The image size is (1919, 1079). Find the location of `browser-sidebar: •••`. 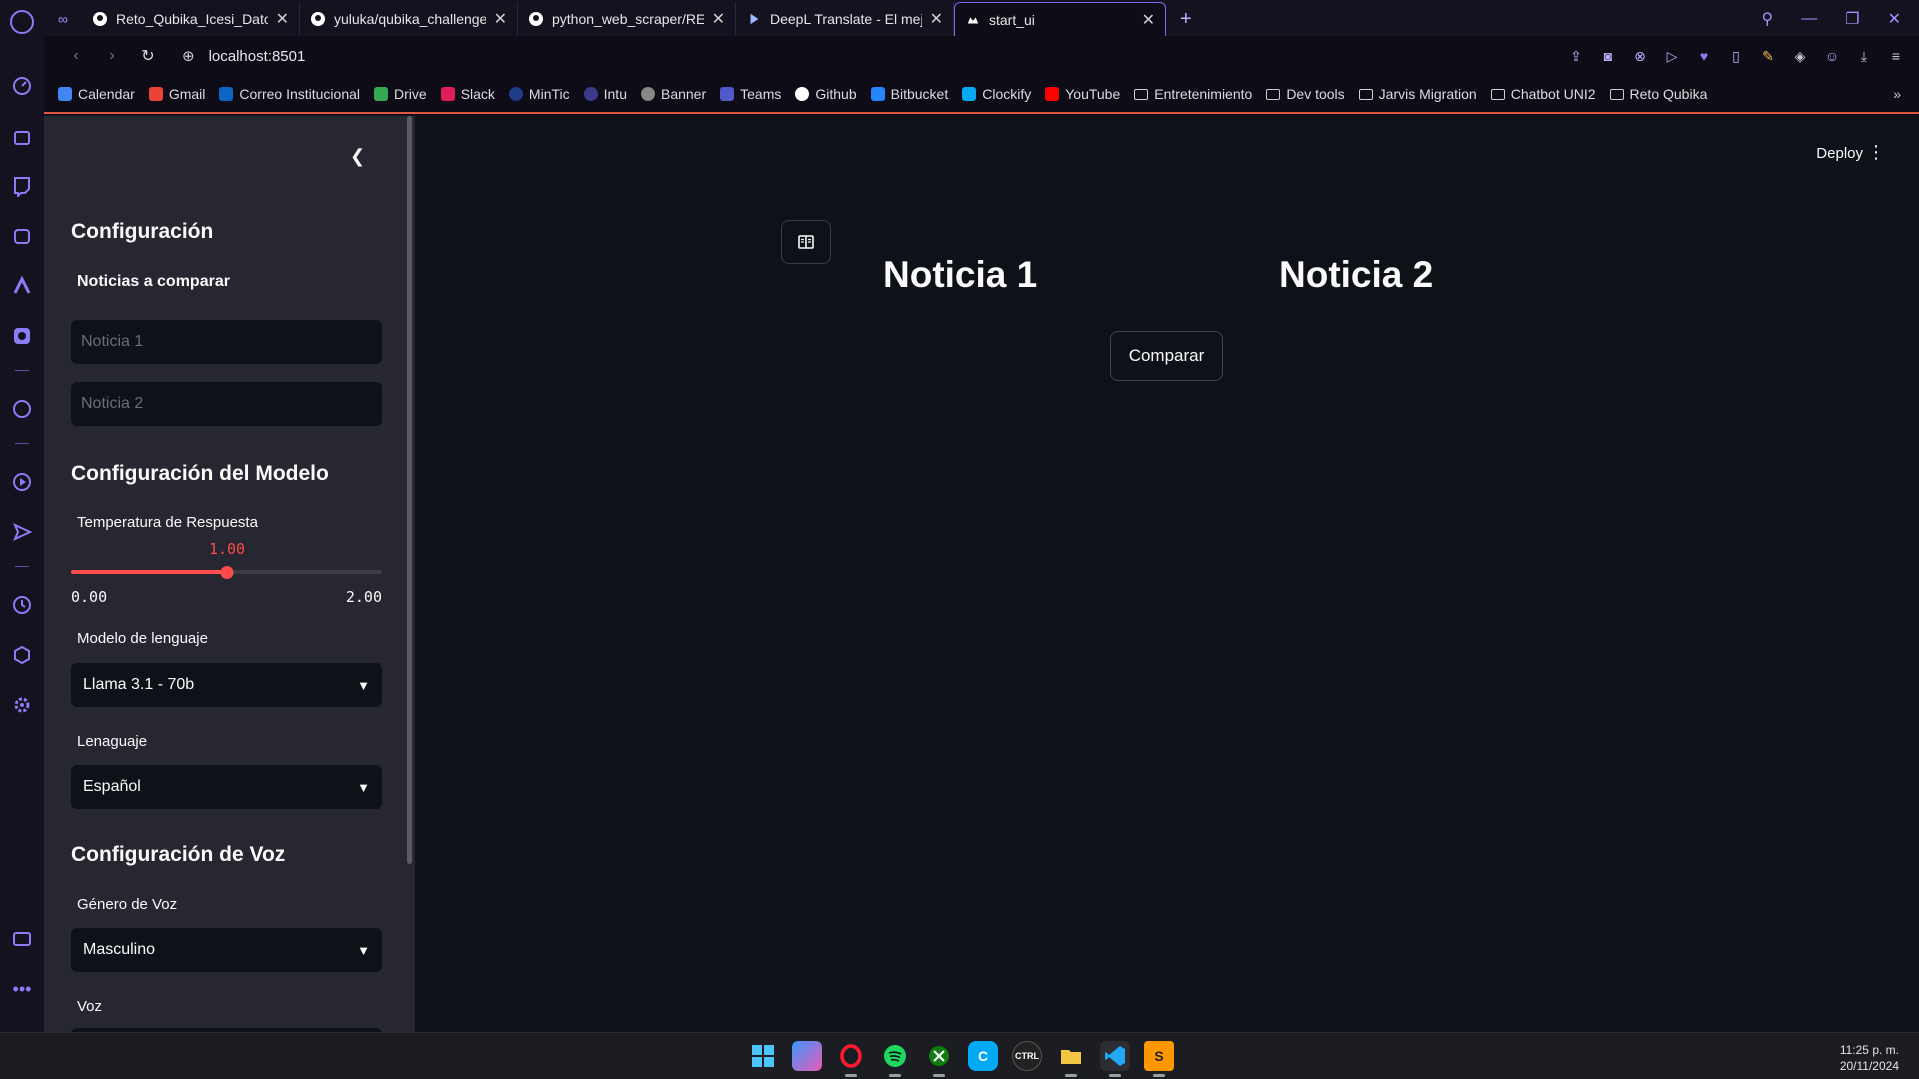

browser-sidebar: ••• is located at coordinates (22, 516).